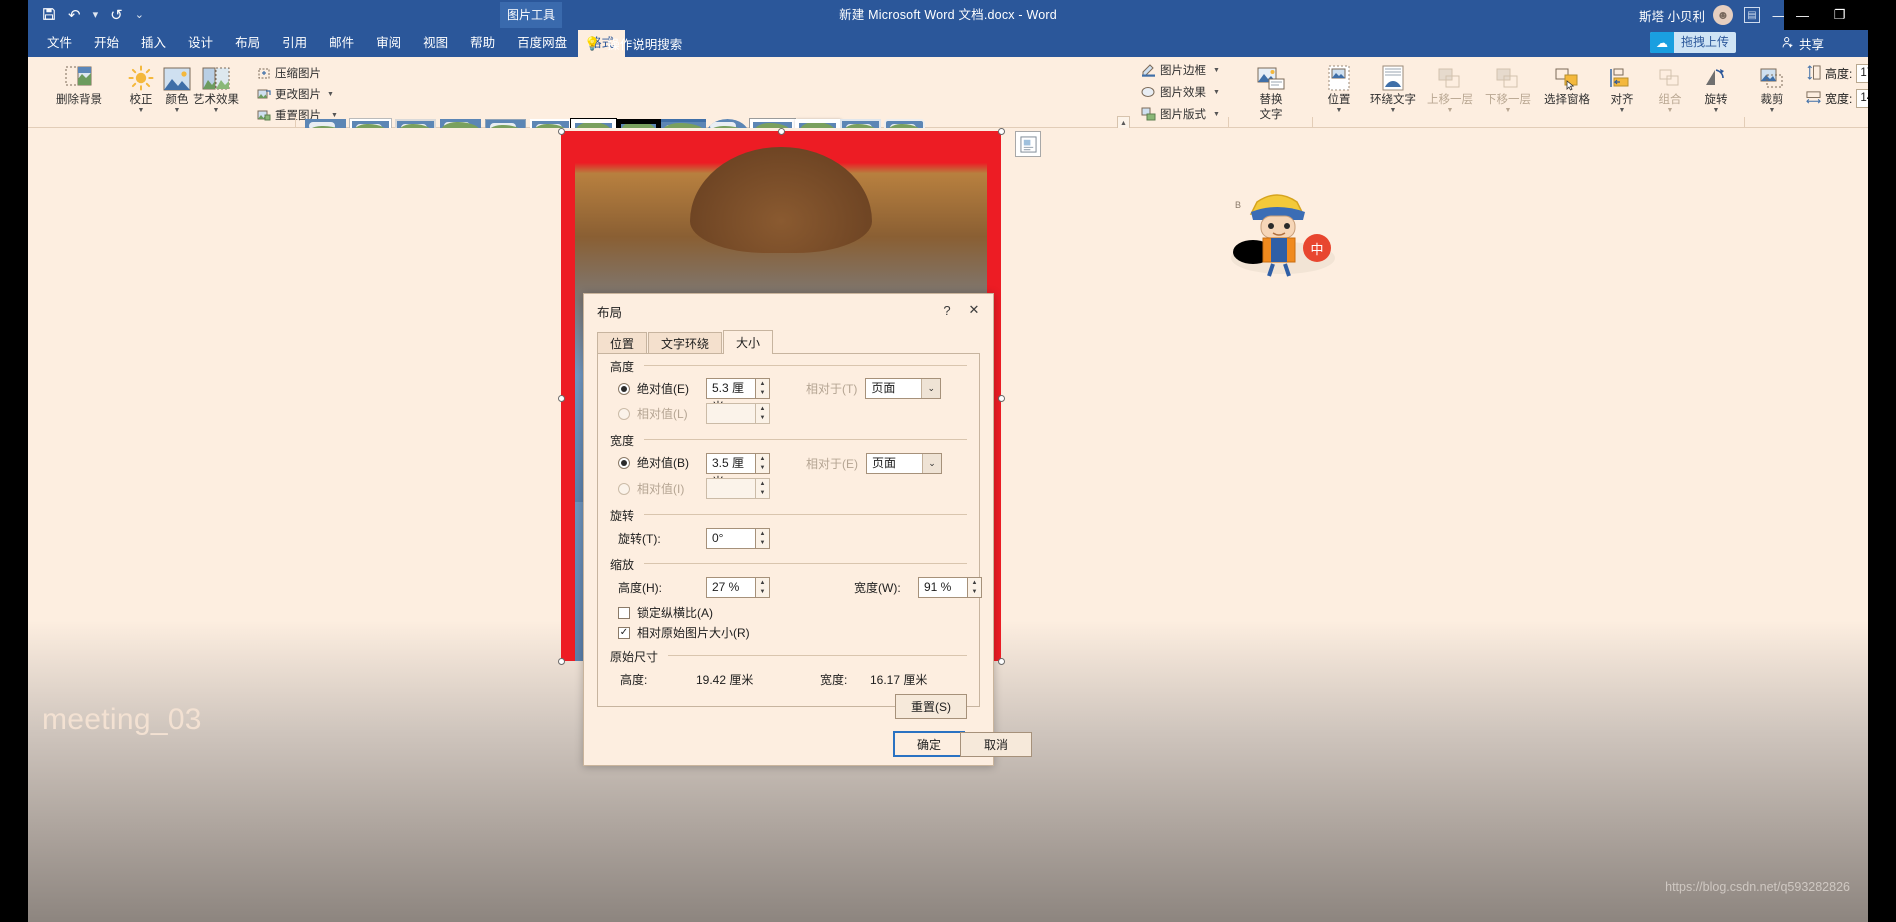  Describe the element at coordinates (731, 587) in the screenshot. I see `scale-height-input: 27 %` at that location.